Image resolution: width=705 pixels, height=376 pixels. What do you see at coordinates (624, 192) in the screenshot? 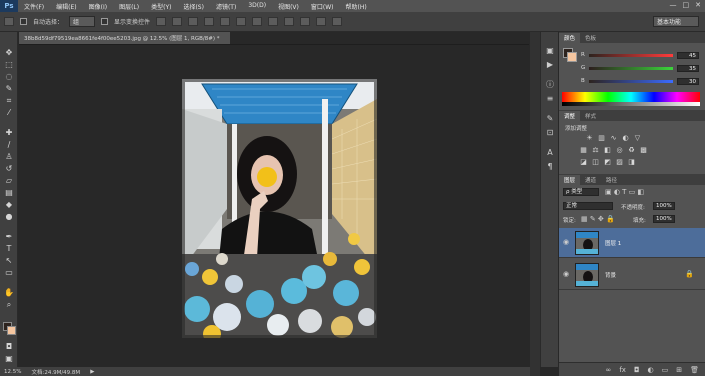
I see `layer-filter-icons: ▣ ◐ T ▭ ◧` at bounding box center [624, 192].